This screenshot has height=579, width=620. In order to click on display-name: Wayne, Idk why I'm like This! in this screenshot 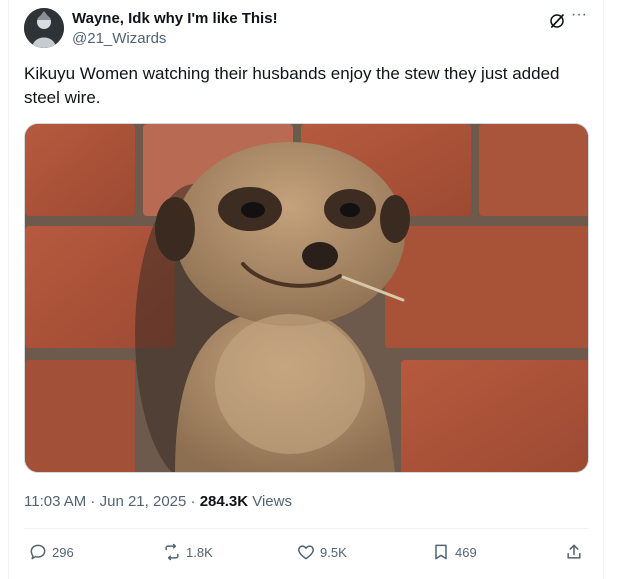, I will do `click(175, 18)`.